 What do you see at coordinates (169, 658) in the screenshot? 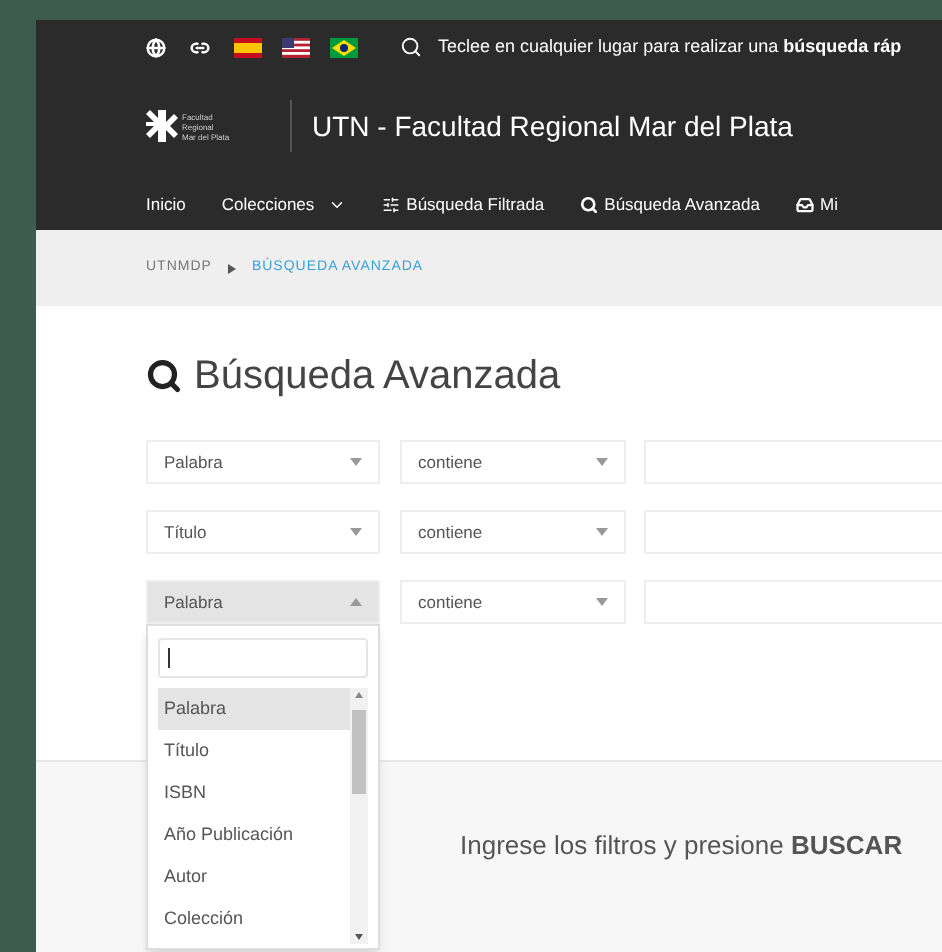
I see `text-cursor` at bounding box center [169, 658].